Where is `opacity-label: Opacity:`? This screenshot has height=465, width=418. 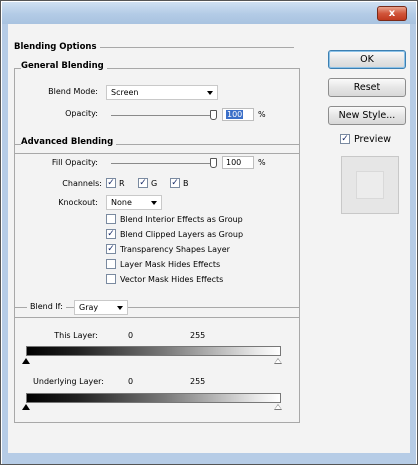
opacity-label: Opacity: is located at coordinates (81, 113).